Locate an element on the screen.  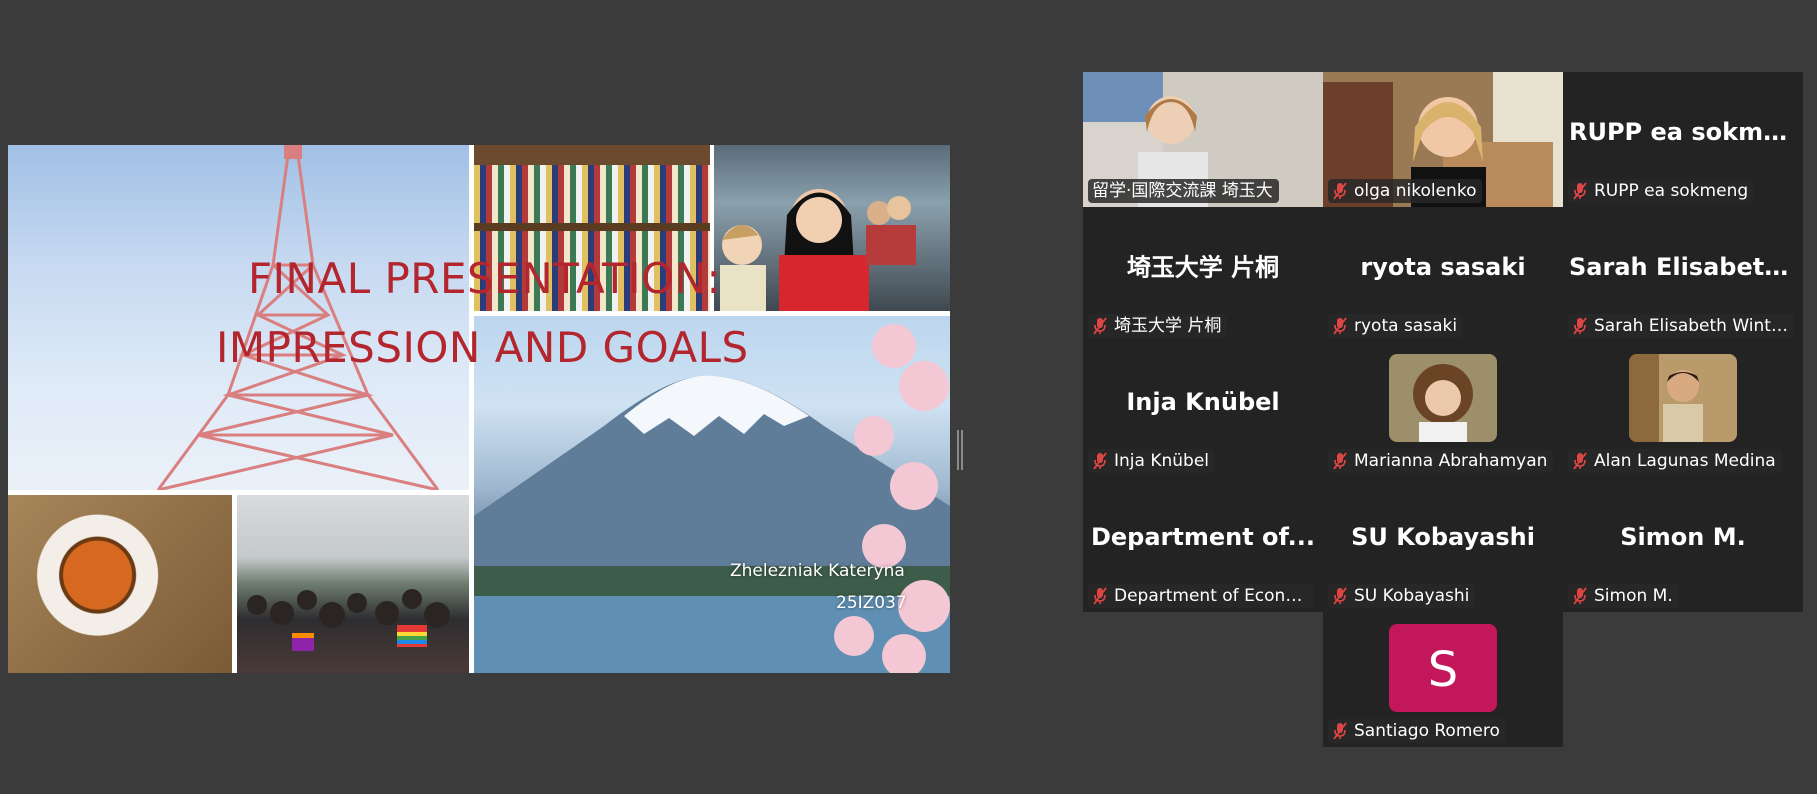
participant-name-label: ryota sasaki is located at coordinates (1396, 326).